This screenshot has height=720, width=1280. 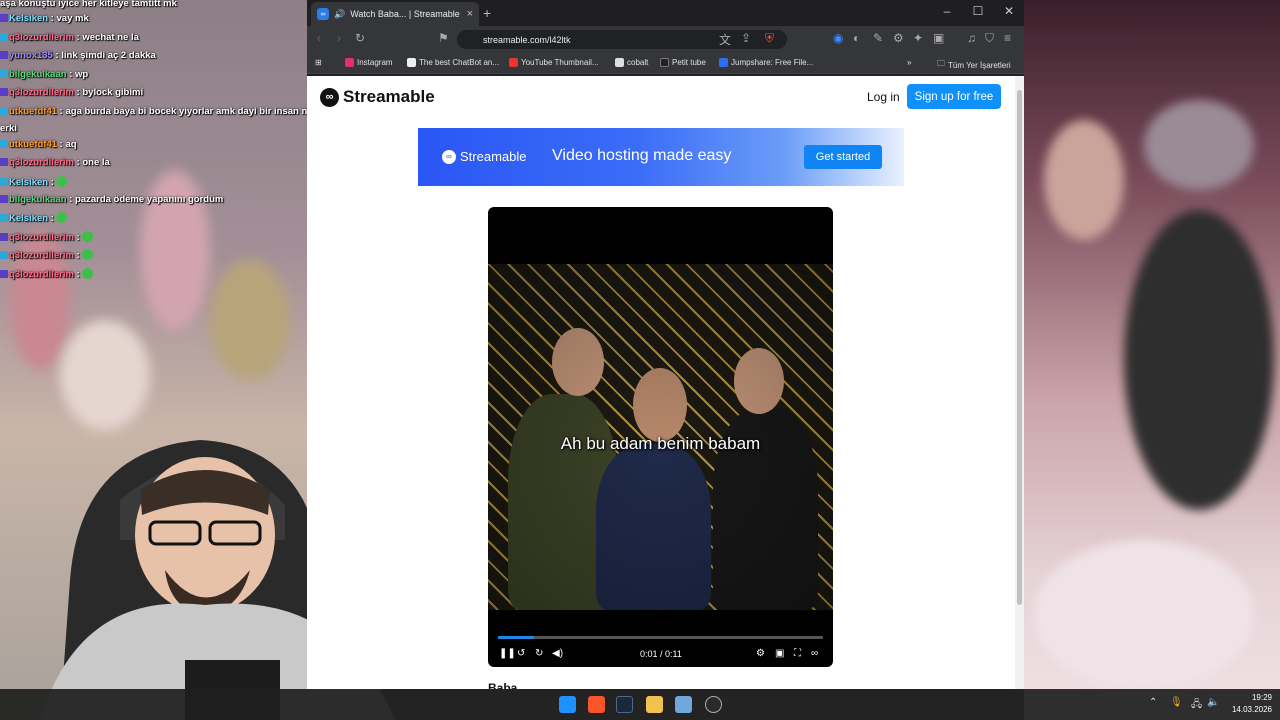 I want to click on steam-icon, so click(x=624, y=704).